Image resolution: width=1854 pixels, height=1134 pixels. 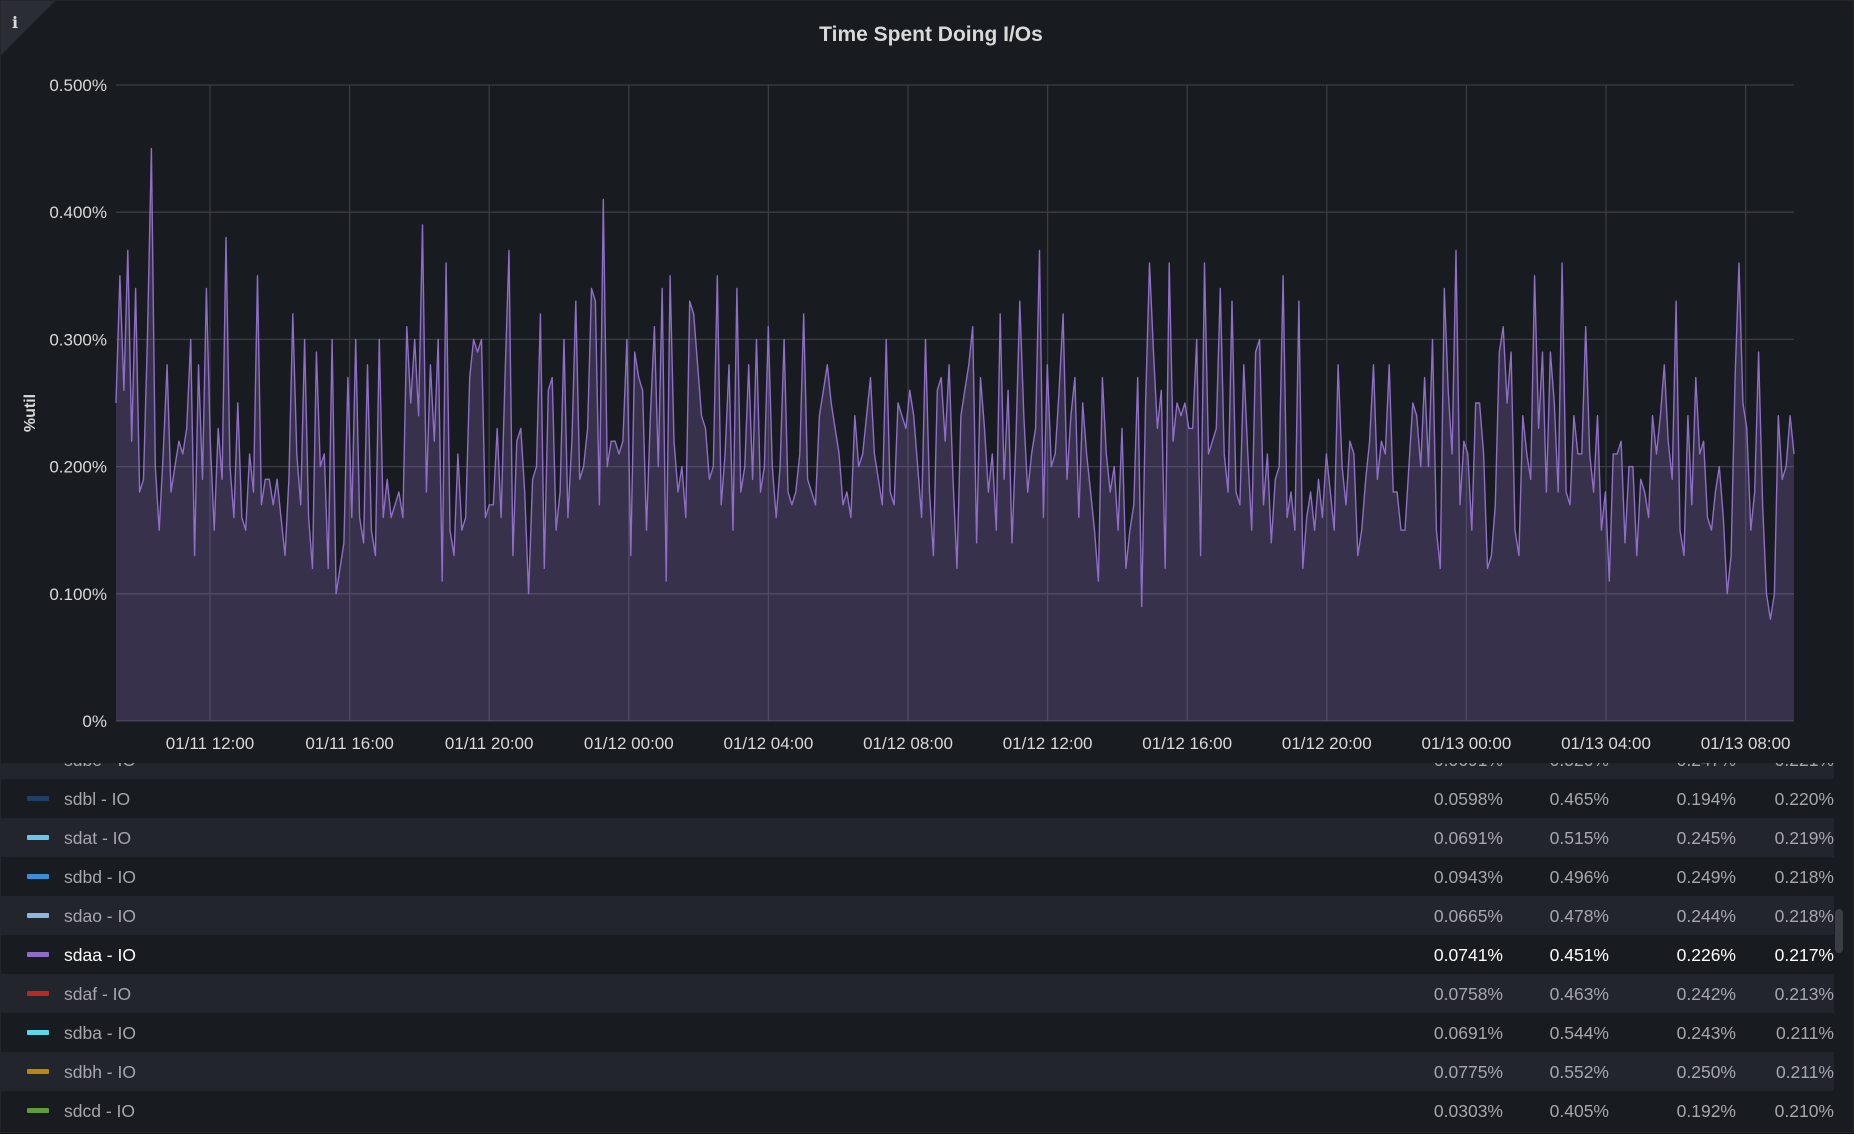 I want to click on y-tick-label: 0.100%, so click(x=78, y=594).